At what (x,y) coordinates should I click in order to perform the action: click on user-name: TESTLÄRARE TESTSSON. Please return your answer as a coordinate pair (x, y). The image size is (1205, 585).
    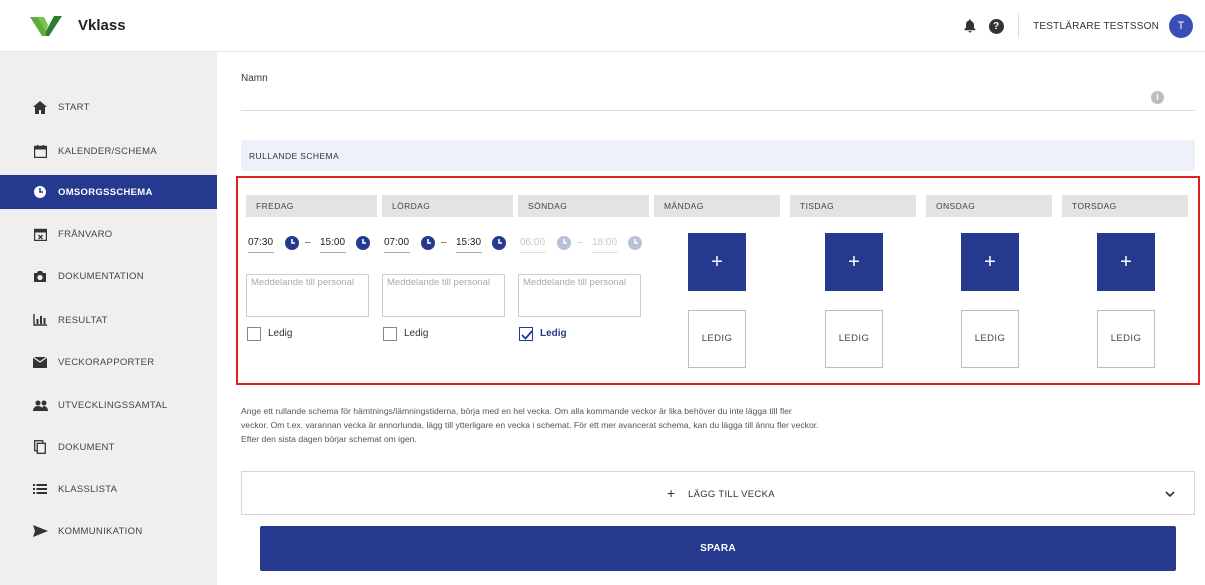
    Looking at the image, I should click on (1096, 26).